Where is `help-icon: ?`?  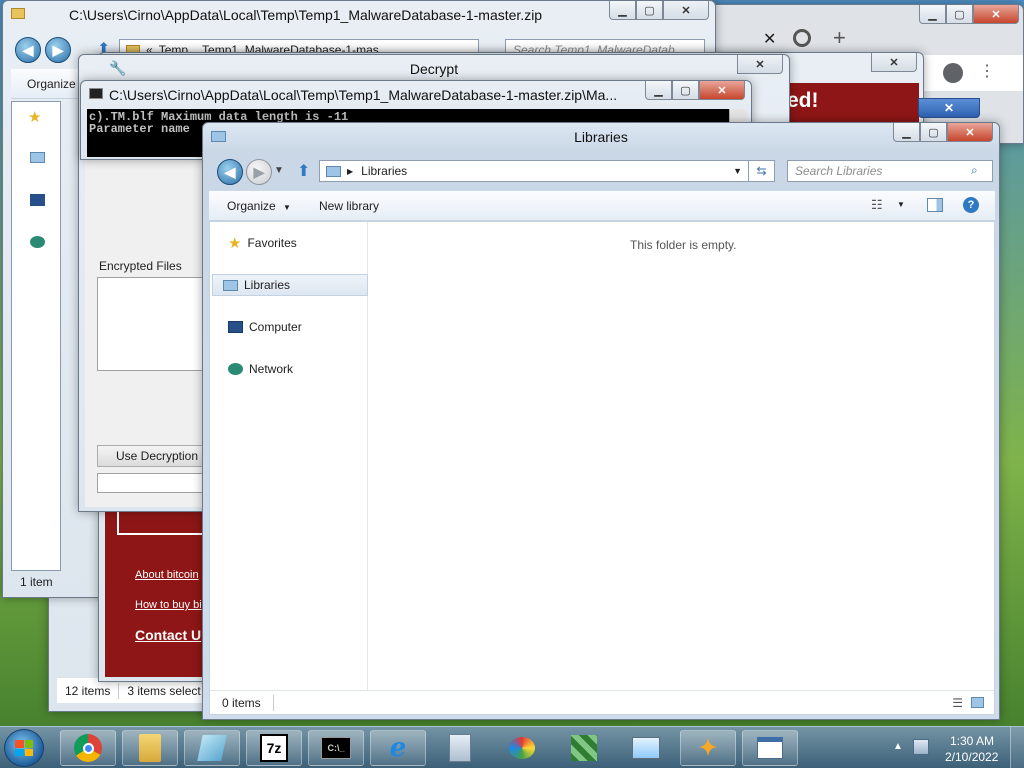 help-icon: ? is located at coordinates (971, 205).